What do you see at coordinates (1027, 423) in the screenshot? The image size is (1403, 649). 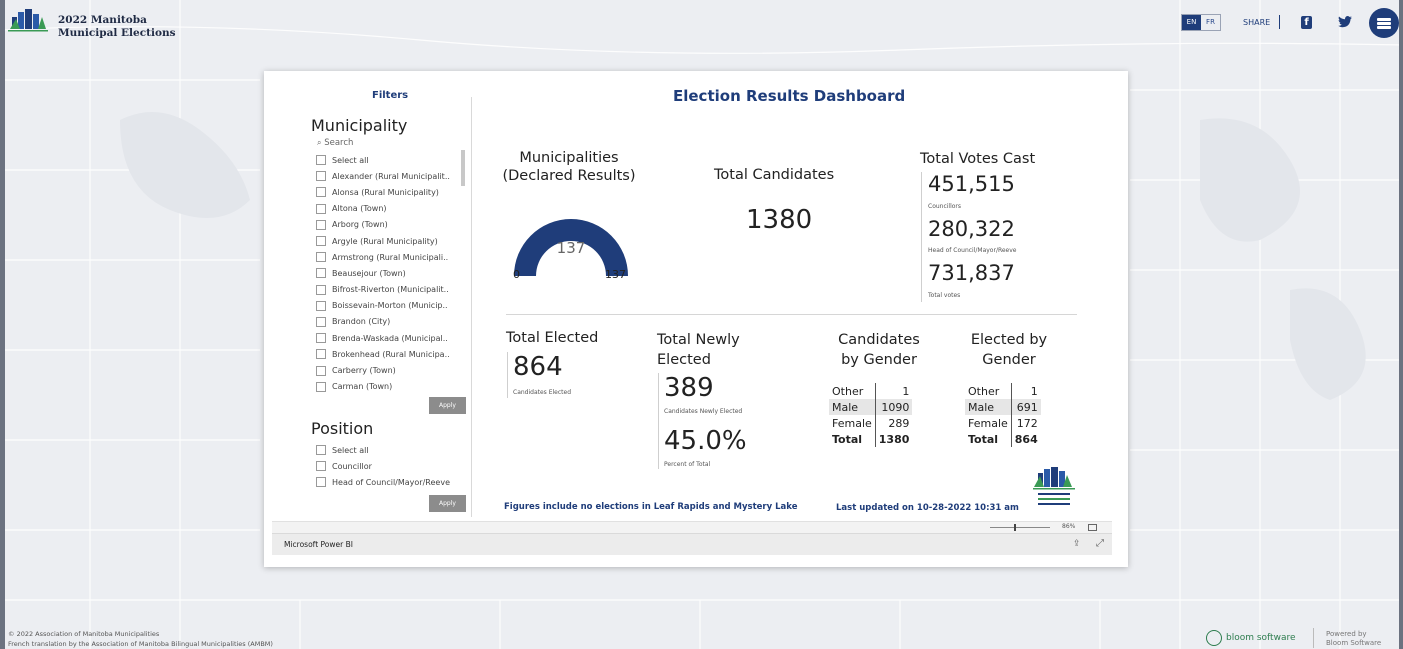 I see `table-cell: 172` at bounding box center [1027, 423].